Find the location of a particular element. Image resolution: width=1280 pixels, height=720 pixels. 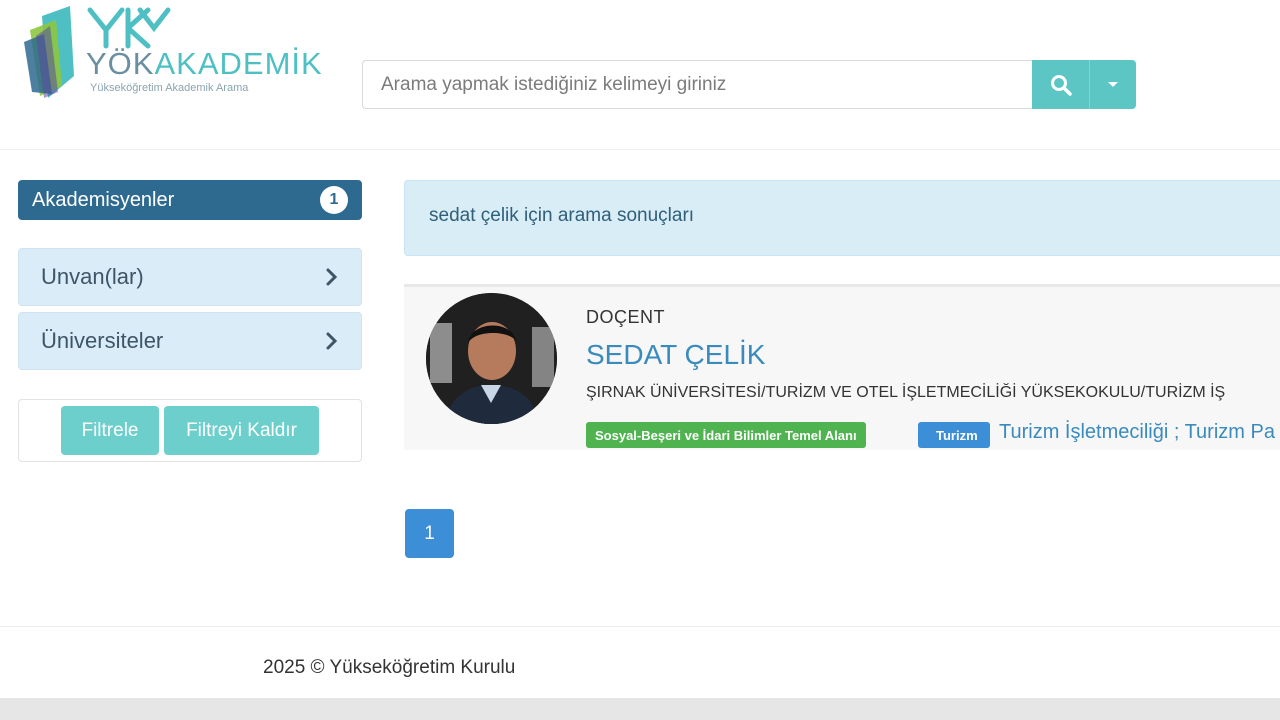

filter-universities-label: Üniversiteler is located at coordinates (102, 340).